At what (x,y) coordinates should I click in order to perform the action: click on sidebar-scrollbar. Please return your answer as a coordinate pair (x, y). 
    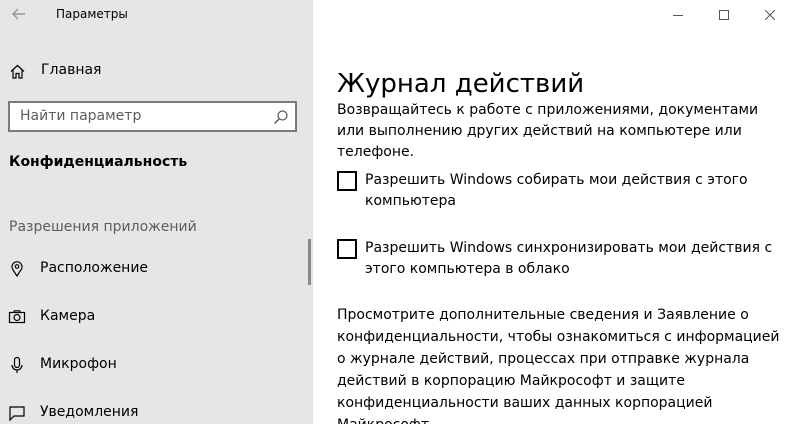
    Looking at the image, I should click on (309, 262).